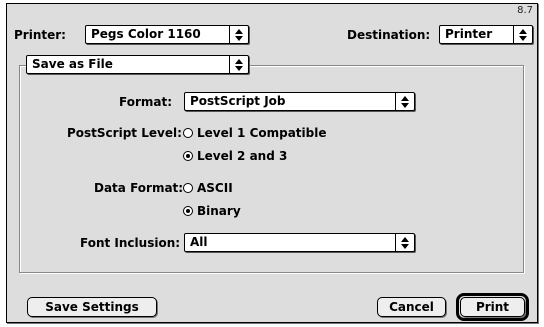  I want to click on radio-ascii-label: ASCII, so click(215, 188).